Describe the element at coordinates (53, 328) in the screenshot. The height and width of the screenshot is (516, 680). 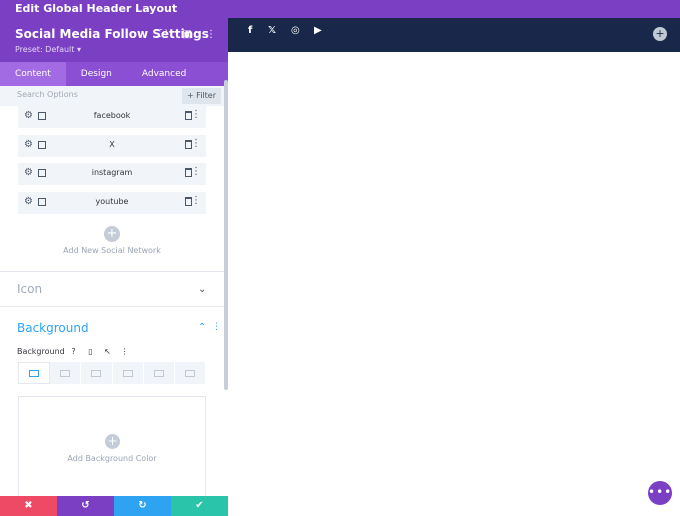
I see `background-section-title: Background` at that location.